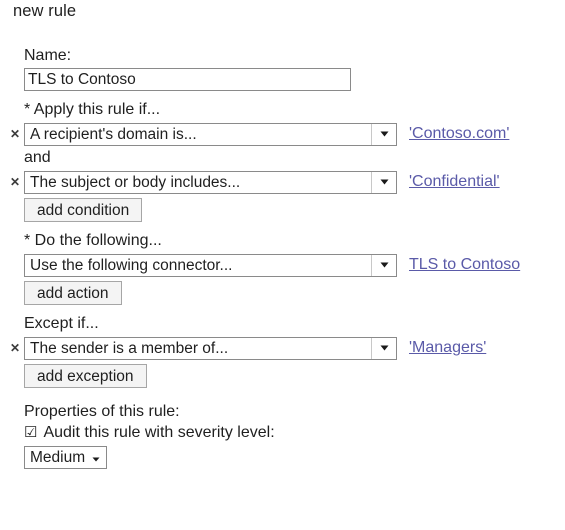  Describe the element at coordinates (159, 432) in the screenshot. I see `audit-checkbox-label: Audit this rule with severity level:` at that location.